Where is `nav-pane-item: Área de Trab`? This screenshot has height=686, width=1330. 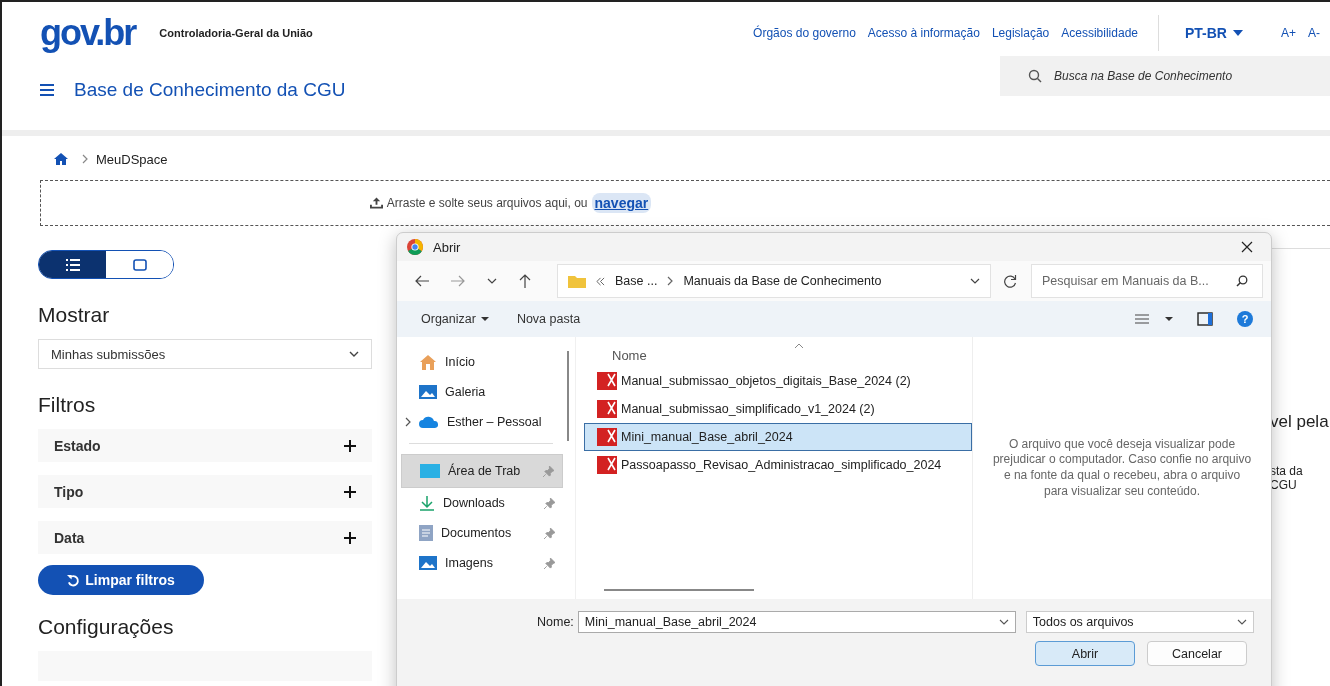 nav-pane-item: Área de Trab is located at coordinates (482, 471).